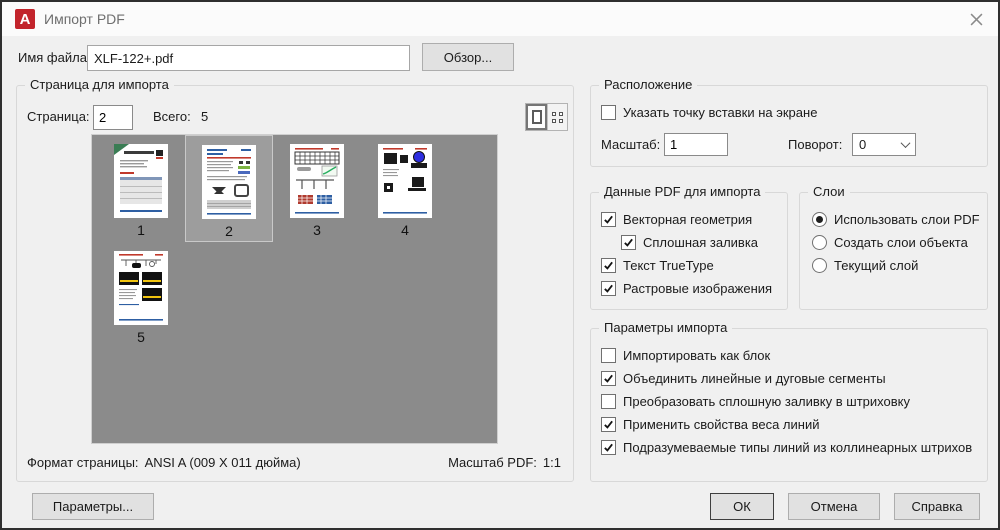 The height and width of the screenshot is (530, 1000). What do you see at coordinates (205, 116) in the screenshot?
I see `total-value: 5` at bounding box center [205, 116].